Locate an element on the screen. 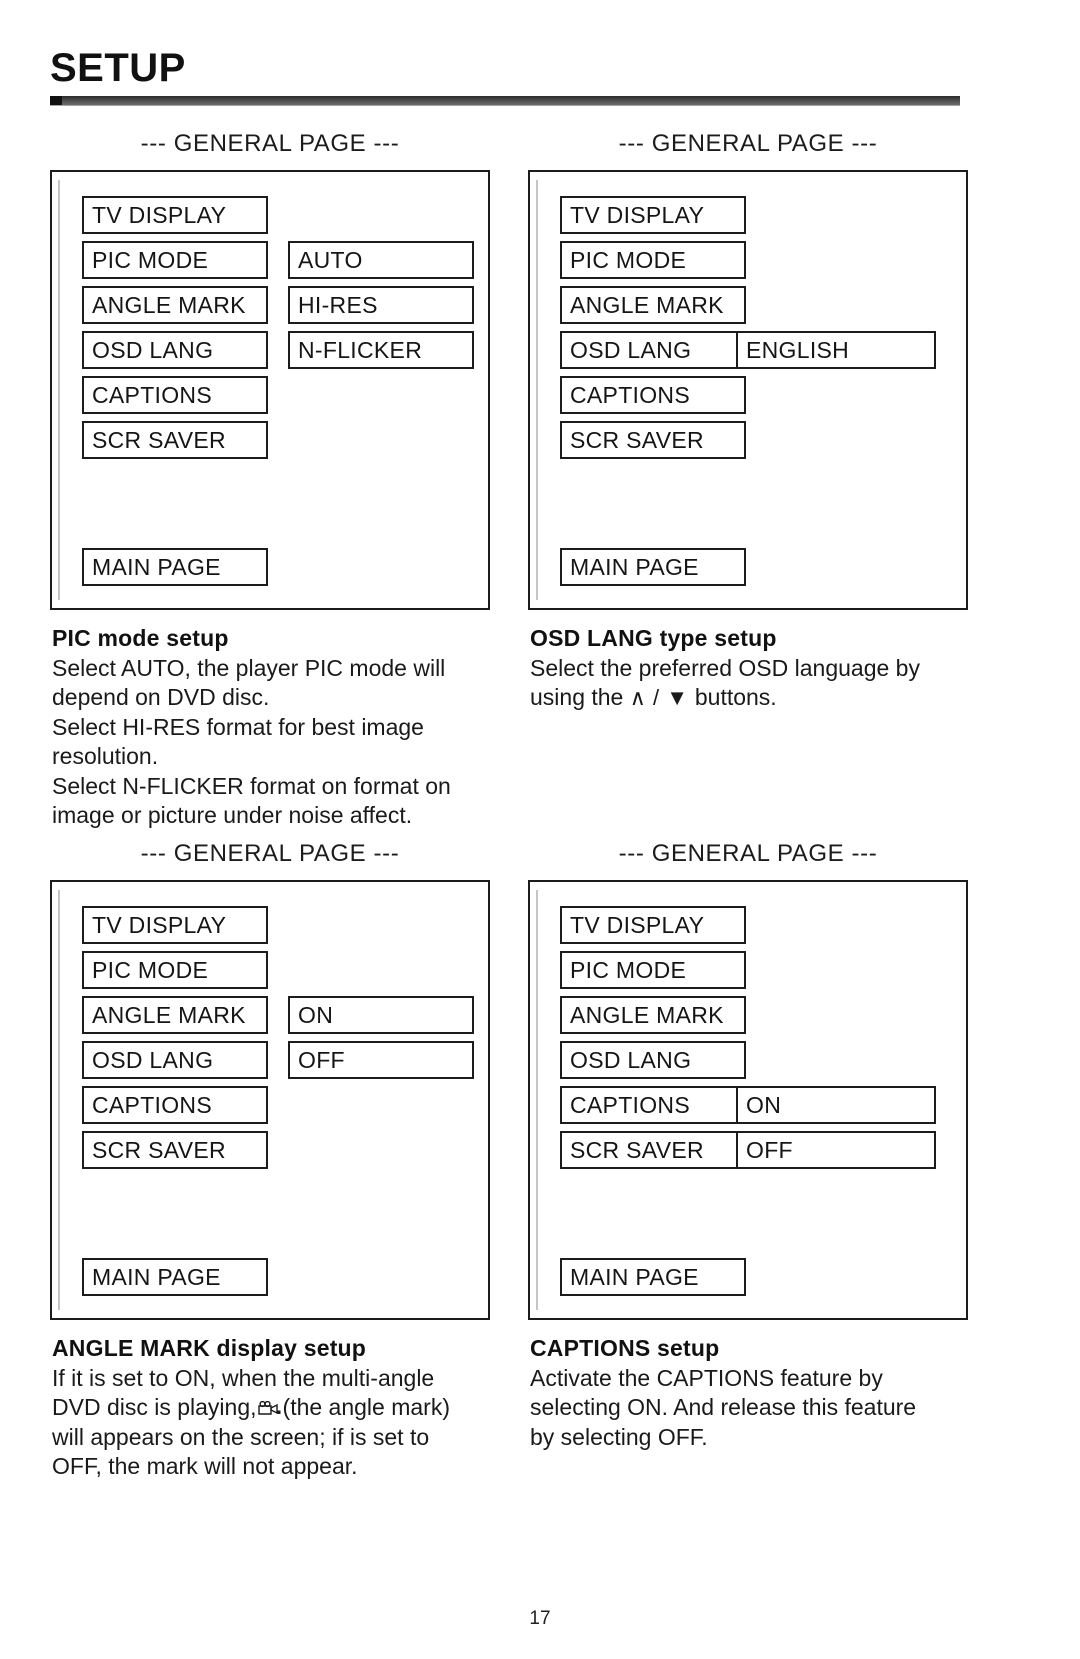 This screenshot has height=1659, width=1080. description-line: selecting ON. And release this feature is located at coordinates (723, 1407).